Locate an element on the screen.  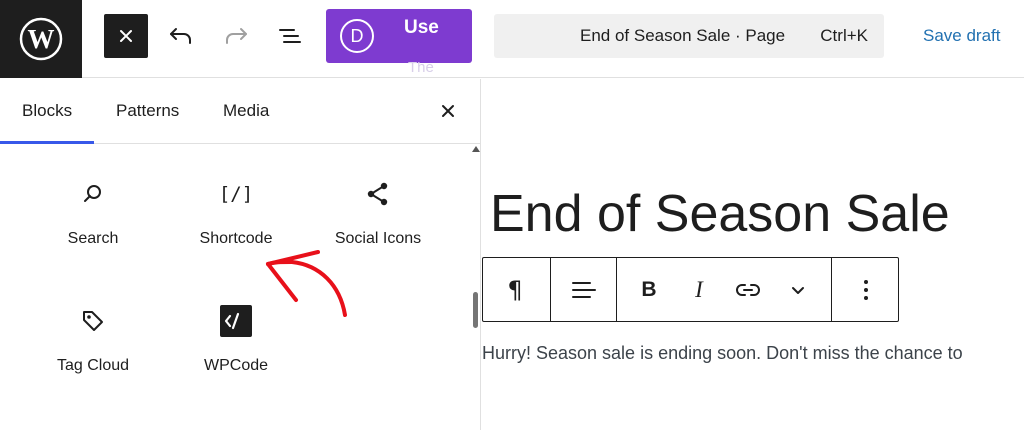
paragraph-icon: ¶ is located at coordinates (515, 290).